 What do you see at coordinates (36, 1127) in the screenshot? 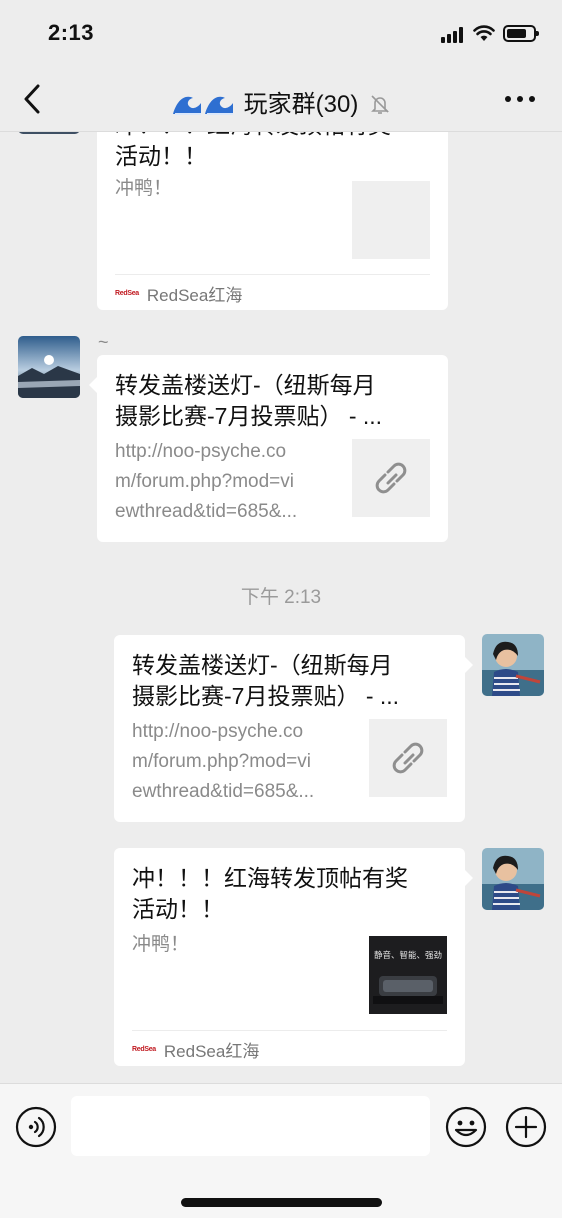
I see `voice-icon` at bounding box center [36, 1127].